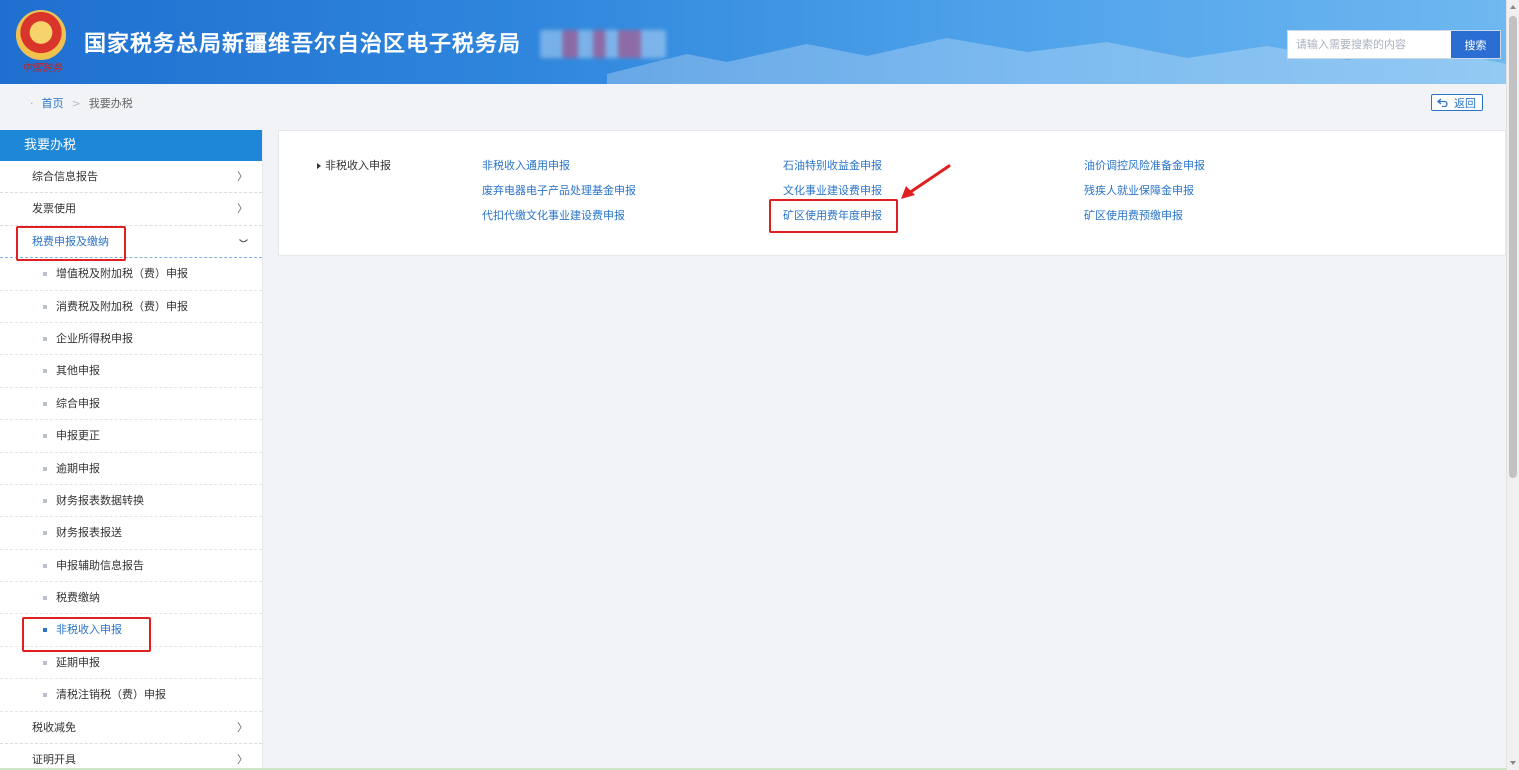 This screenshot has height=770, width=1519. I want to click on breadcrumb-home-link: 首页, so click(53, 103).